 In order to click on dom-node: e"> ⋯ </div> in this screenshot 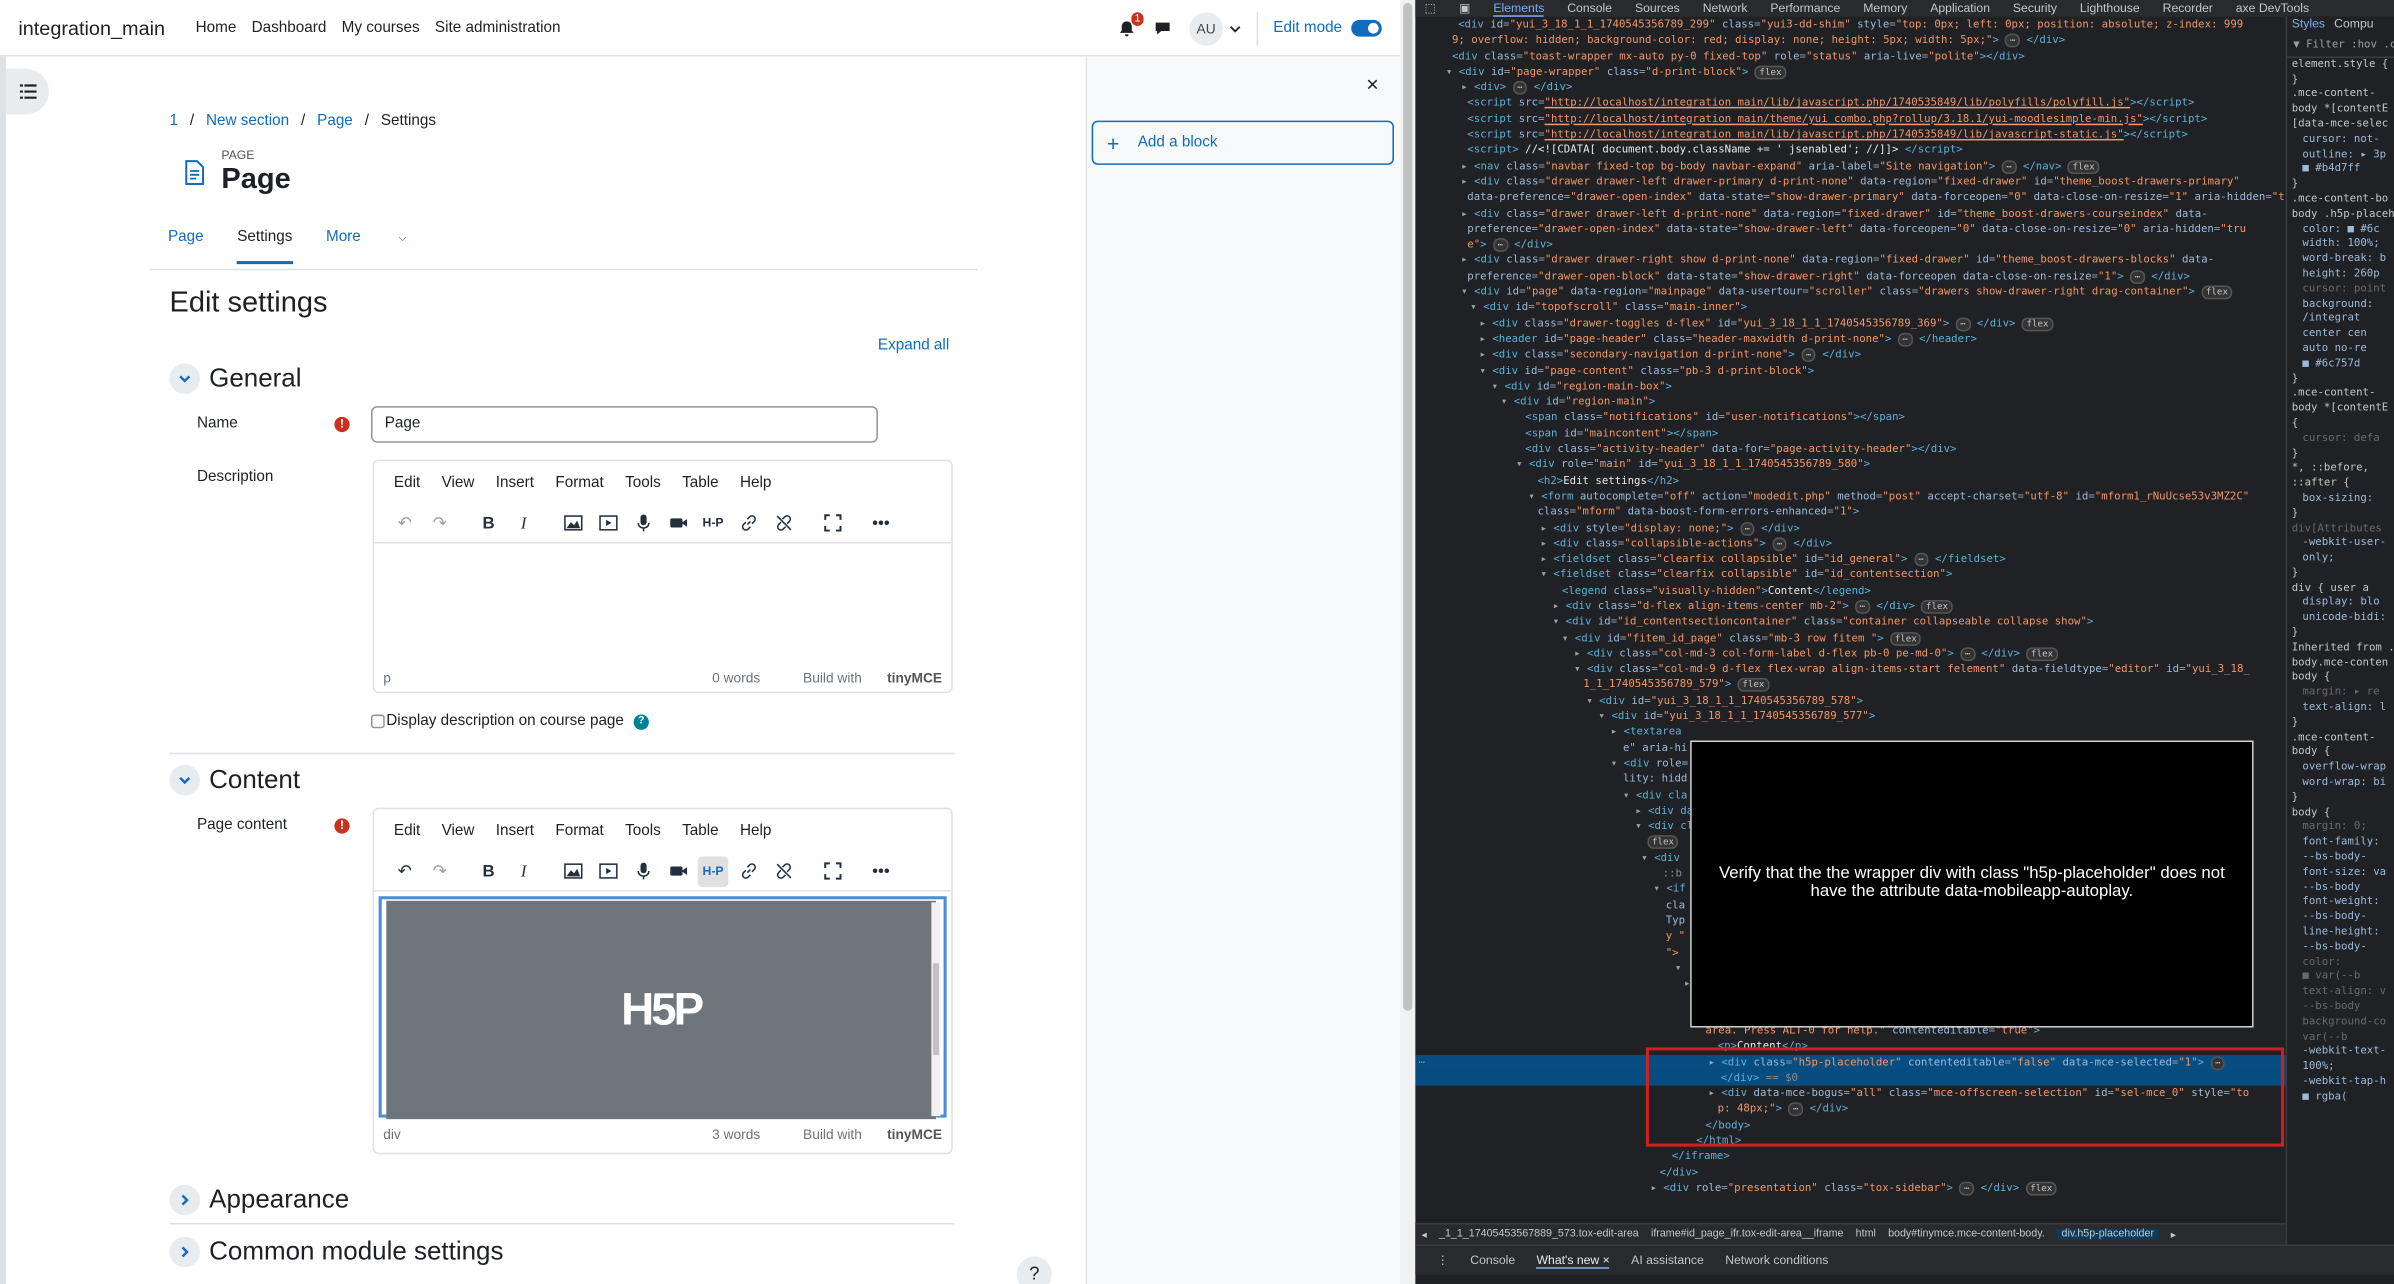, I will do `click(1850, 245)`.